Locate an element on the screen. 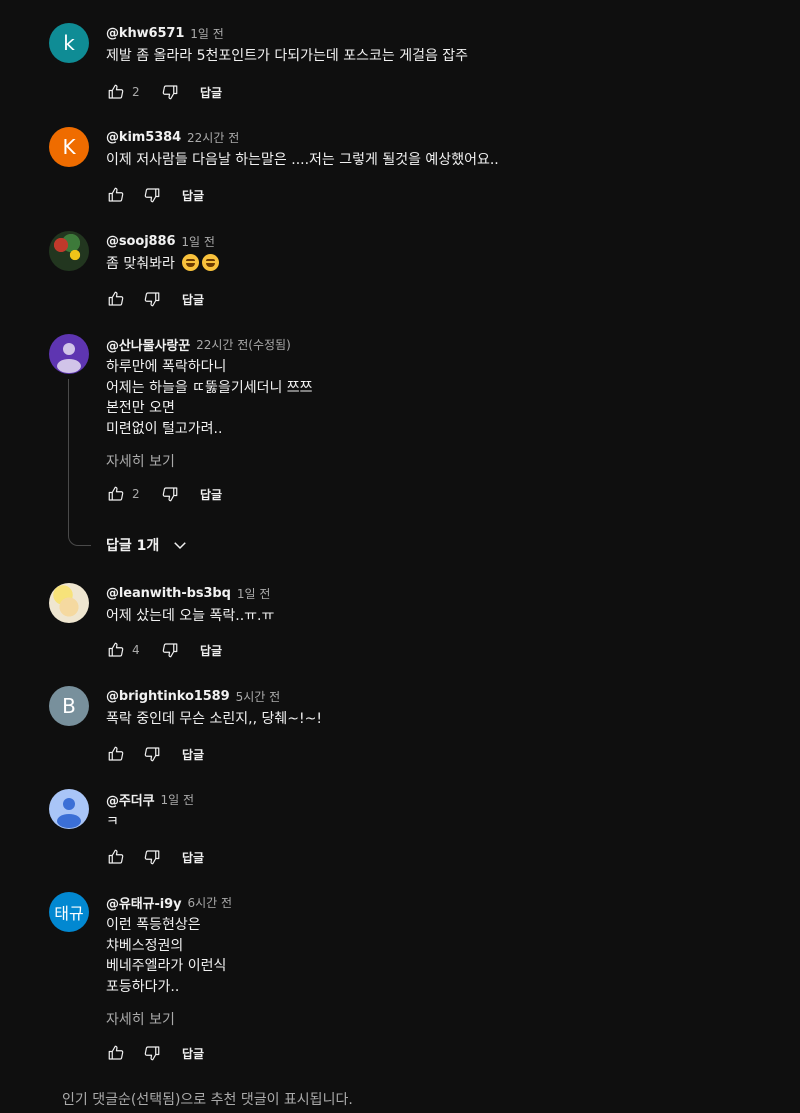 This screenshot has width=800, height=1113. view-replies-button: 답글 1개 is located at coordinates (147, 545).